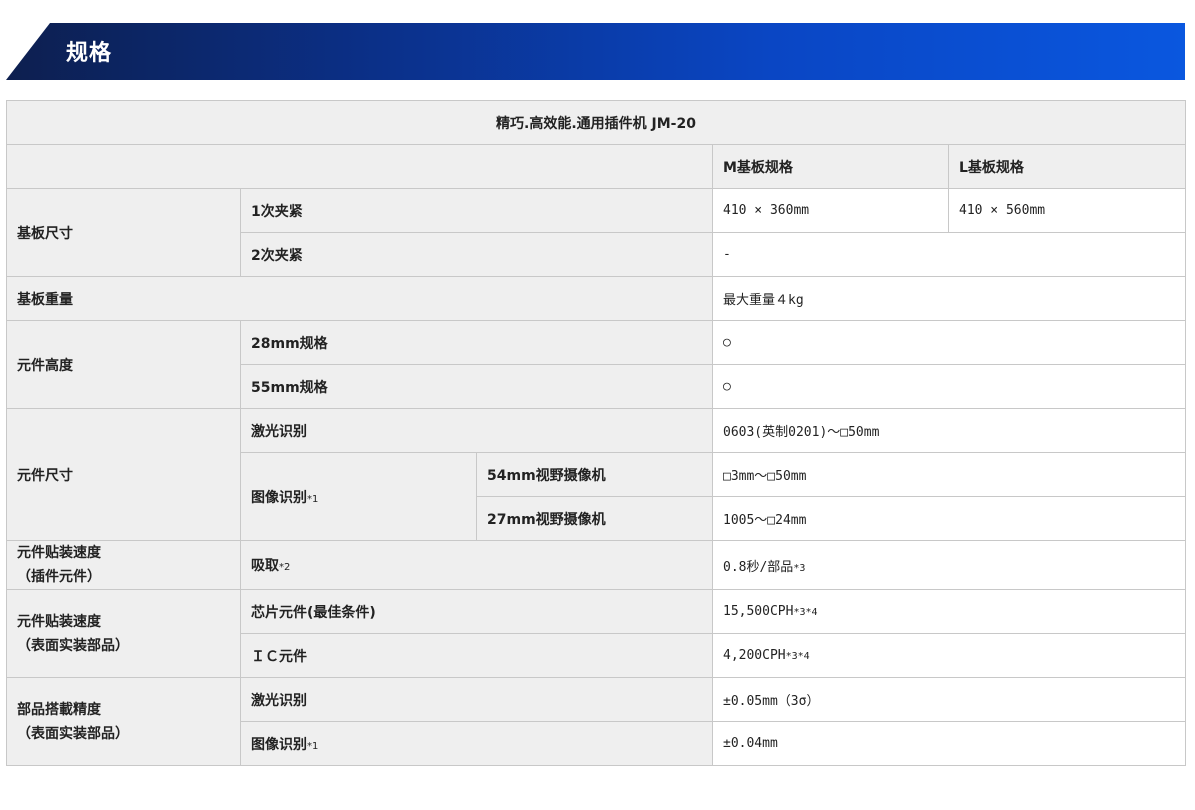  What do you see at coordinates (59, 577) in the screenshot?
I see `label-line2: （插件元件）` at bounding box center [59, 577].